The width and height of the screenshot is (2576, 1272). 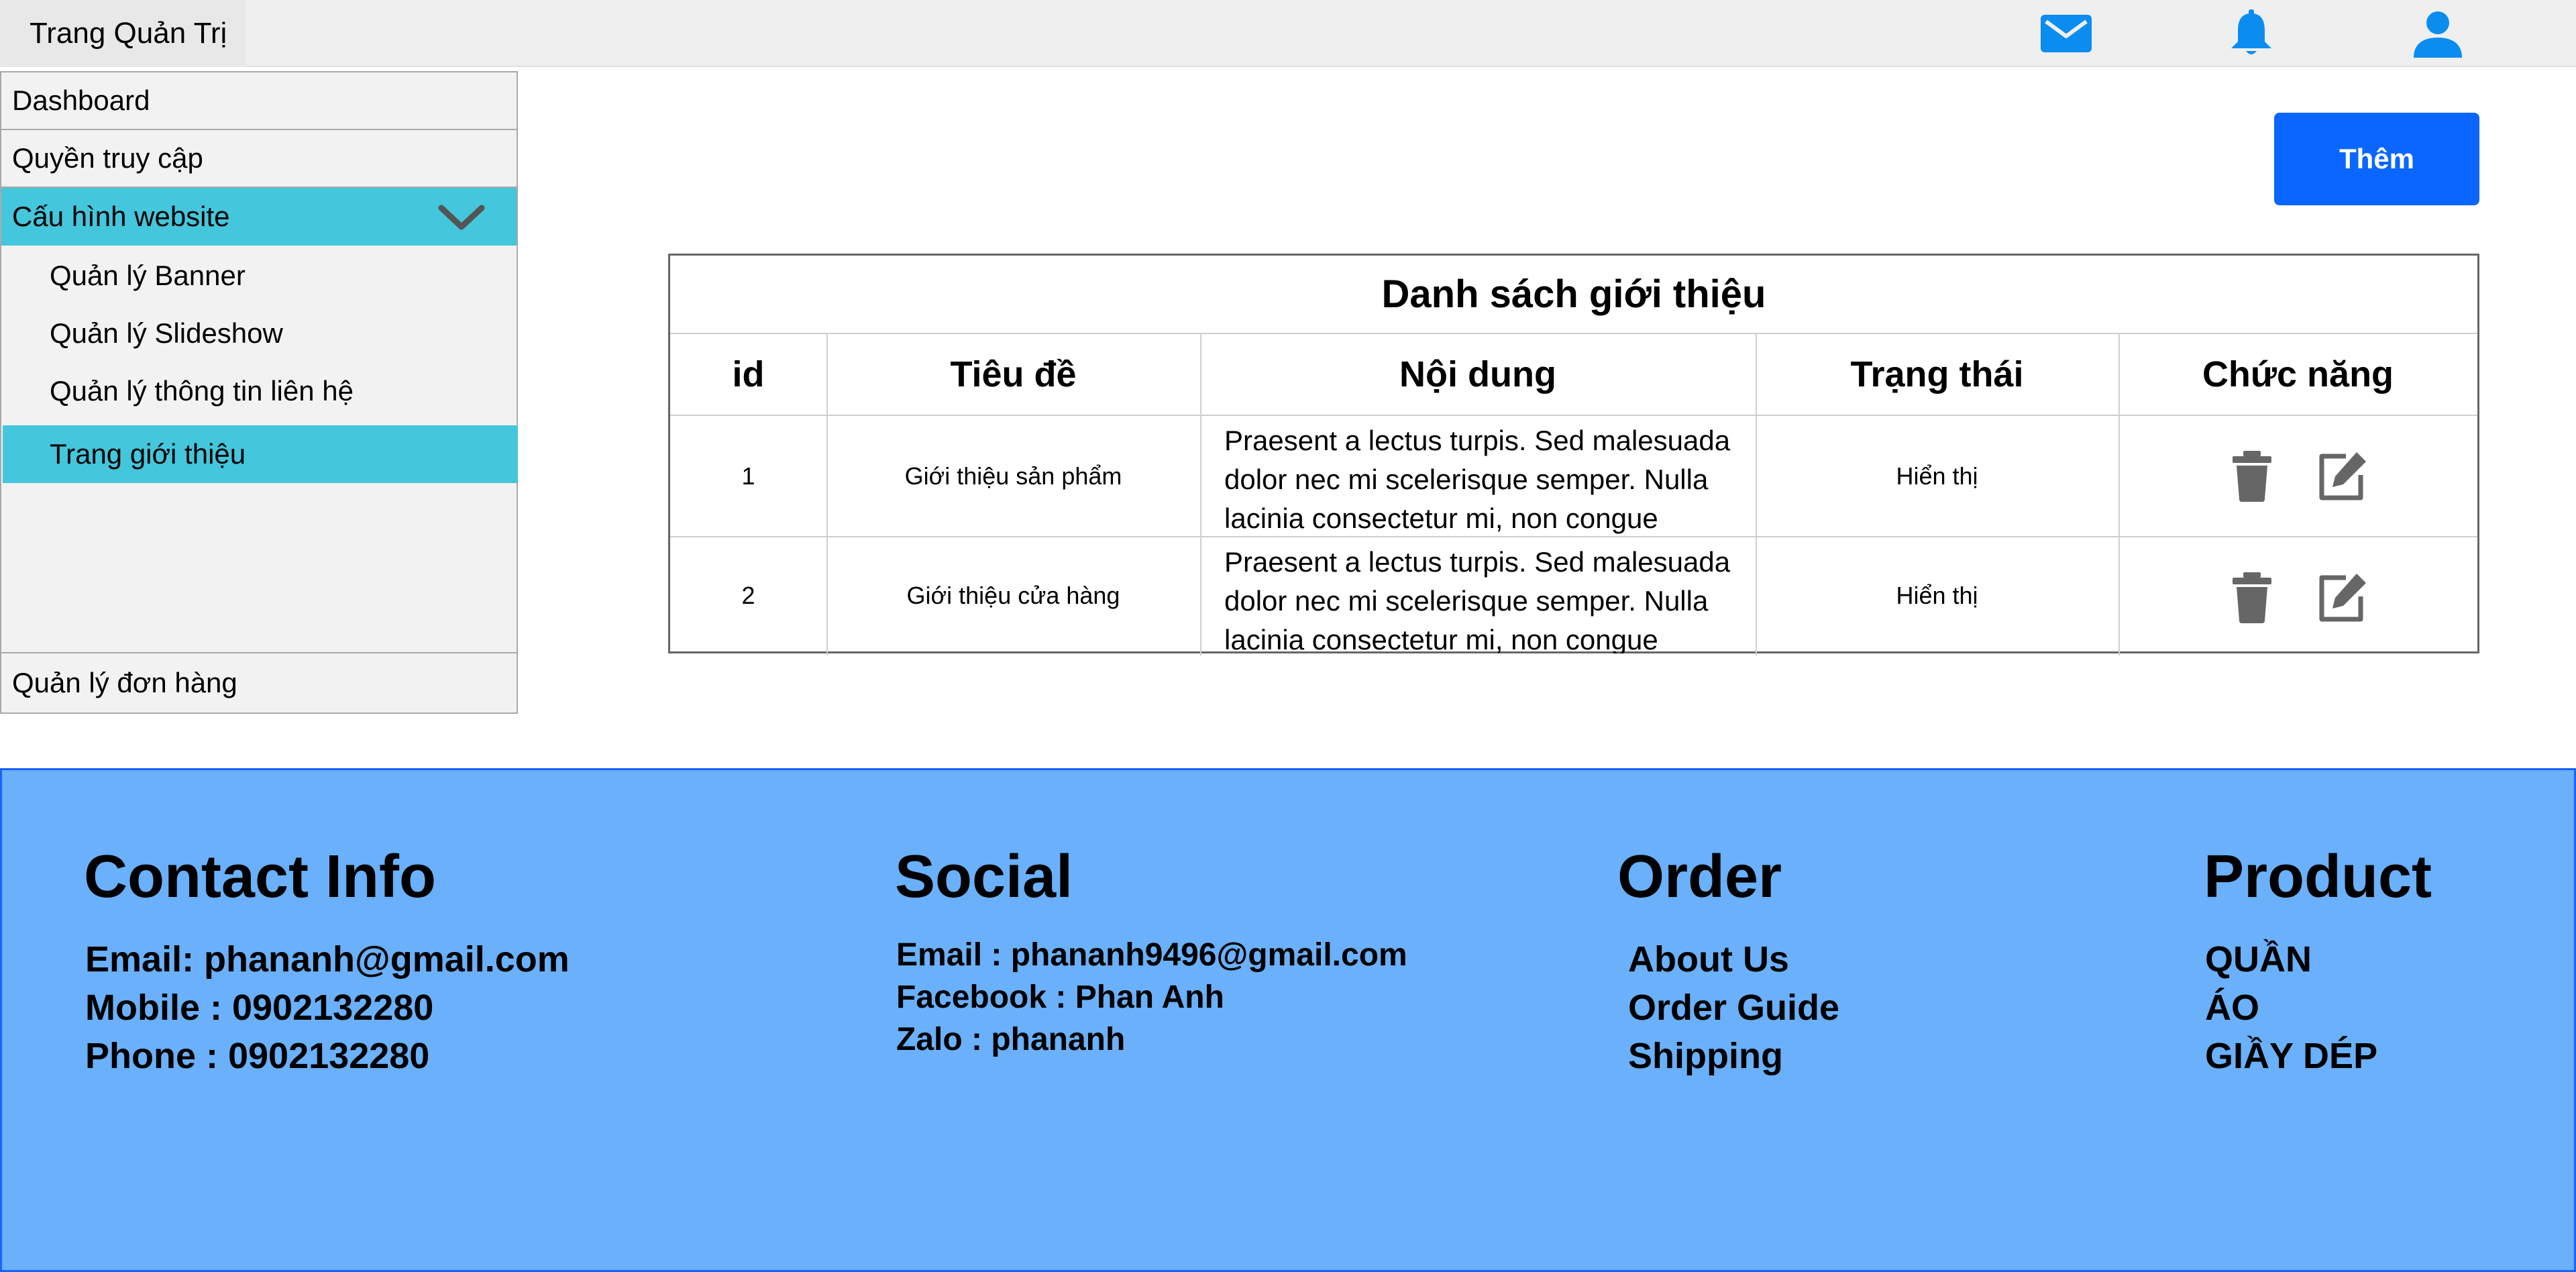 I want to click on sidebar-item-dashboard: Dashboard, so click(x=259, y=100).